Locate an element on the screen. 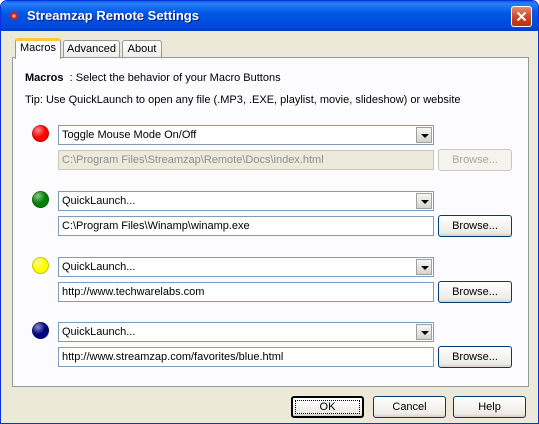 The height and width of the screenshot is (424, 539). window-title: Streamzap Remote Settings is located at coordinates (113, 15).